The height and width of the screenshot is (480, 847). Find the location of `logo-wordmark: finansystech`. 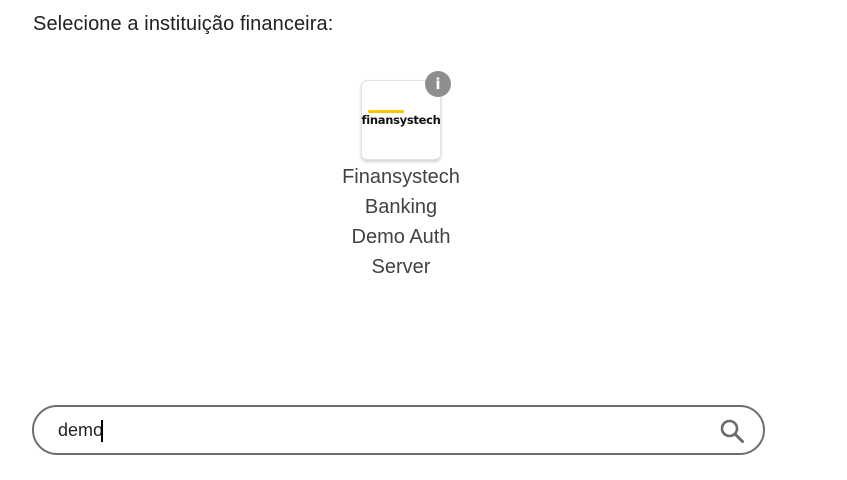

logo-wordmark: finansystech is located at coordinates (401, 118).